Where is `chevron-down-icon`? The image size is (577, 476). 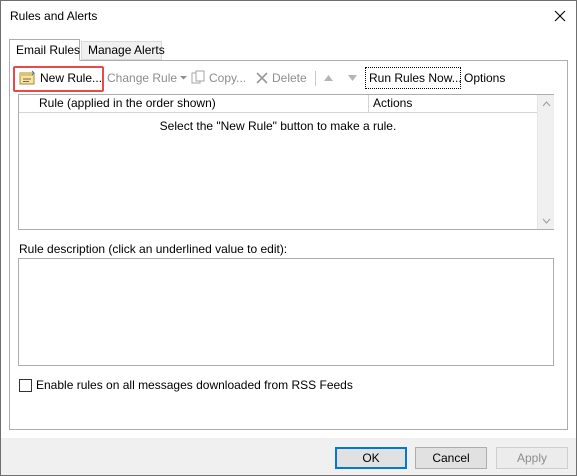 chevron-down-icon is located at coordinates (184, 78).